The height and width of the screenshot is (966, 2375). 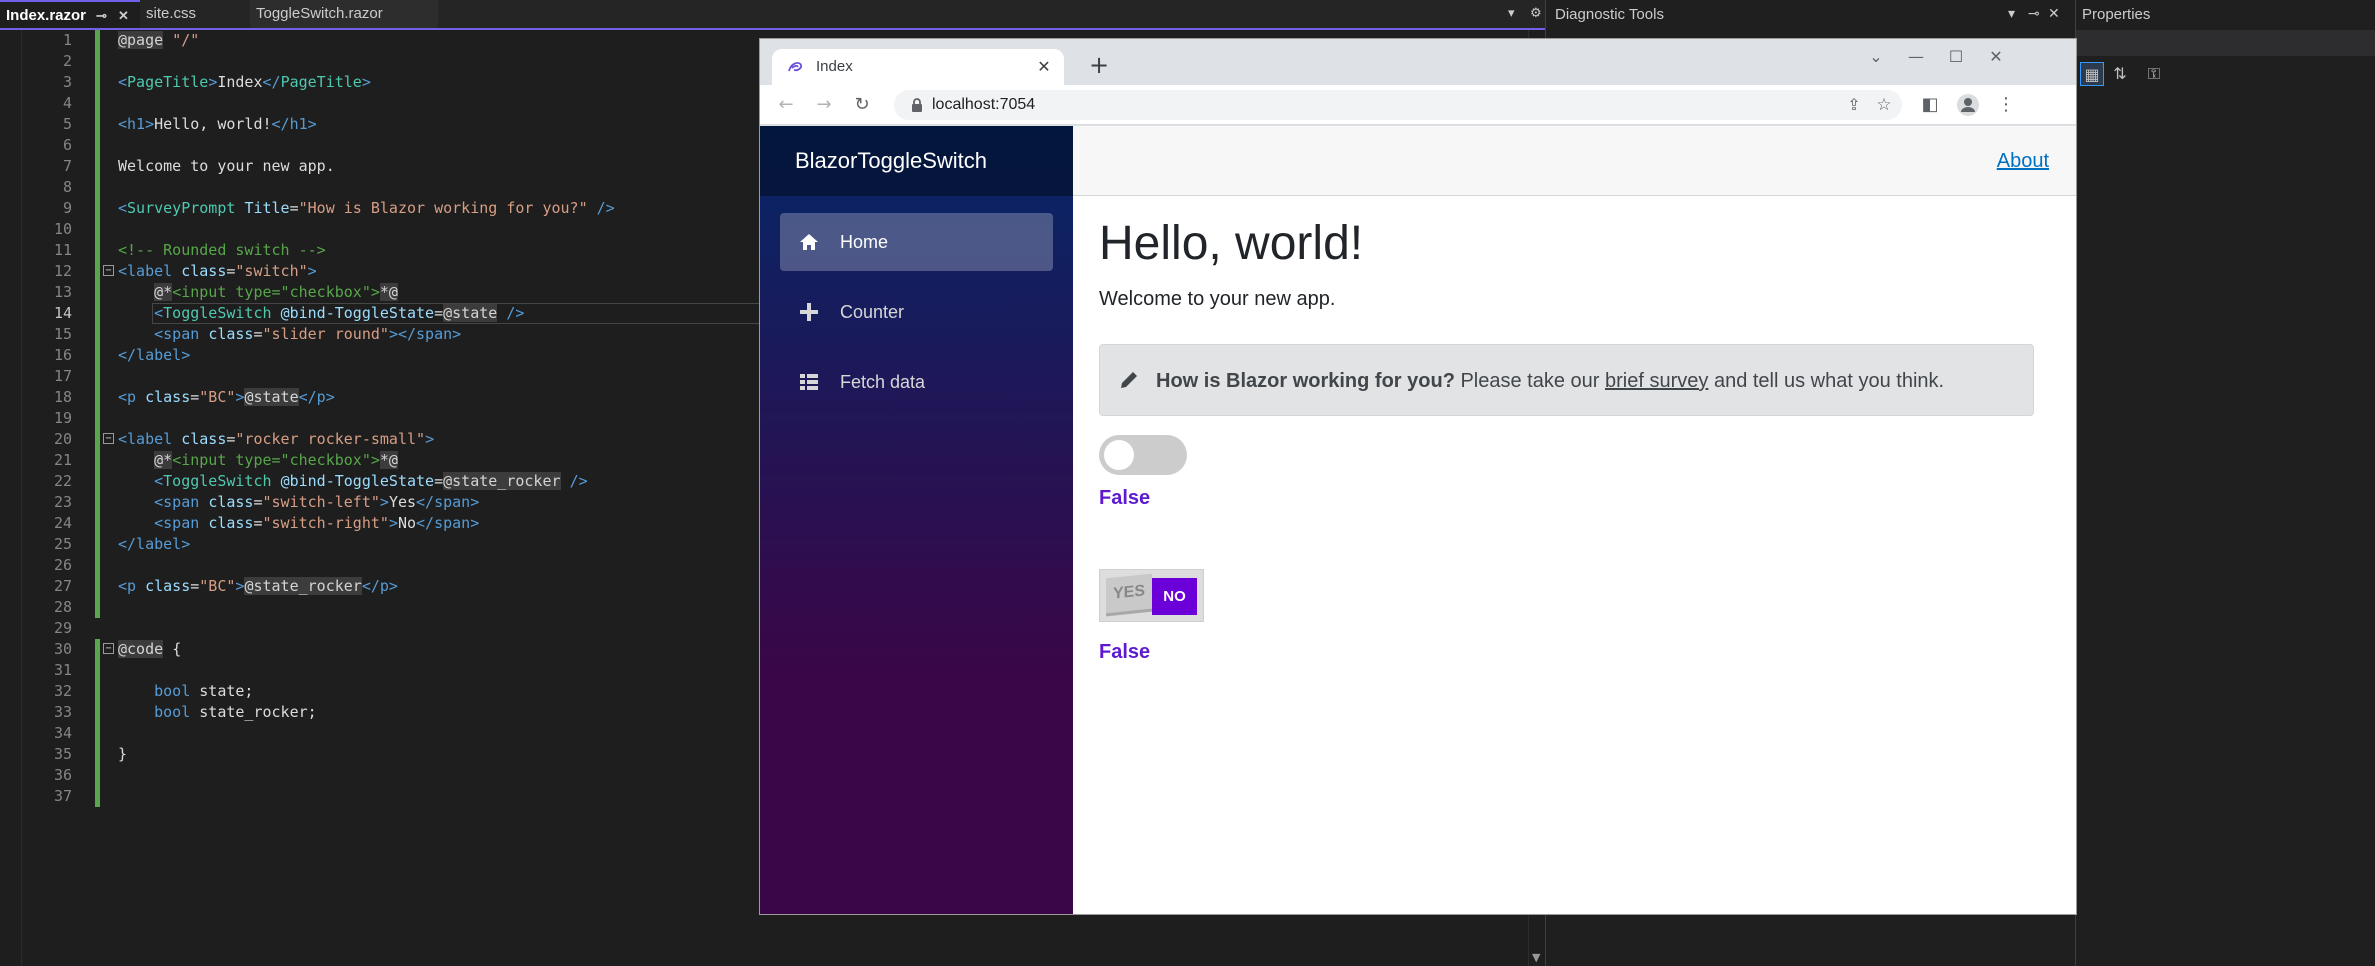 What do you see at coordinates (809, 242) in the screenshot?
I see `home-icon` at bounding box center [809, 242].